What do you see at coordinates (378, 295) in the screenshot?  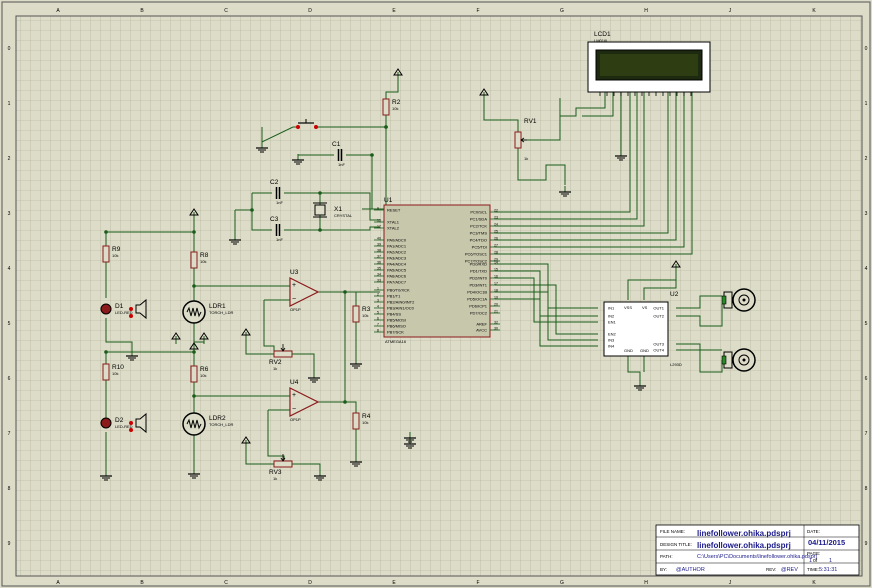 I see `chip-pin-number: 2` at bounding box center [378, 295].